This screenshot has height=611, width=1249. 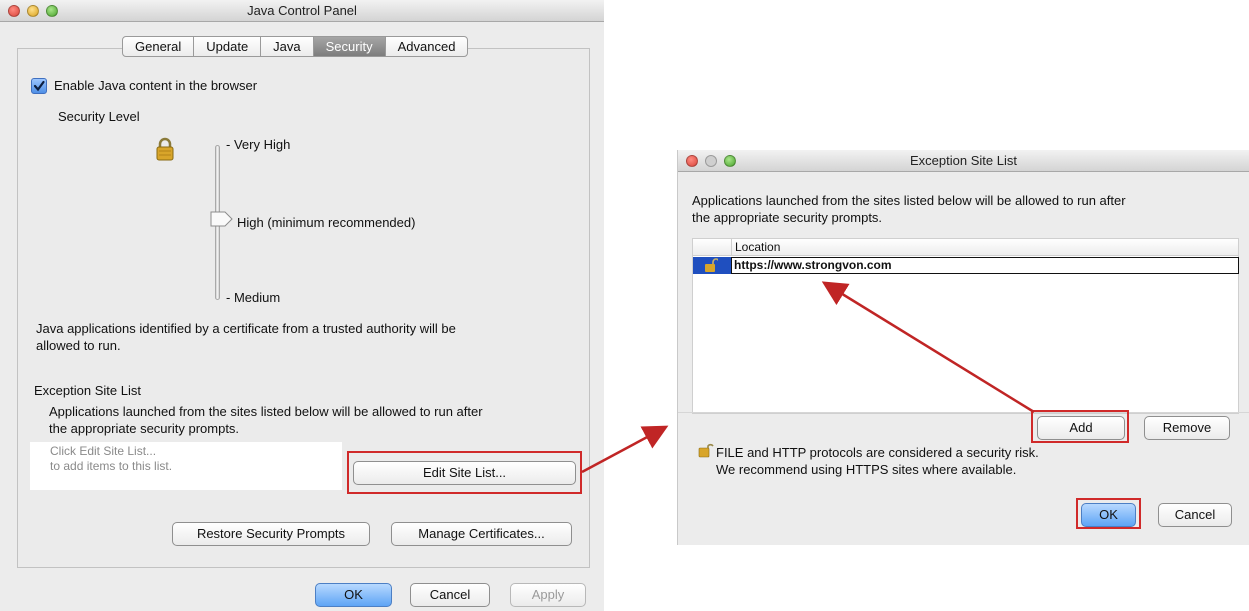 I want to click on exception-titlebar: Exception Site List, so click(x=963, y=161).